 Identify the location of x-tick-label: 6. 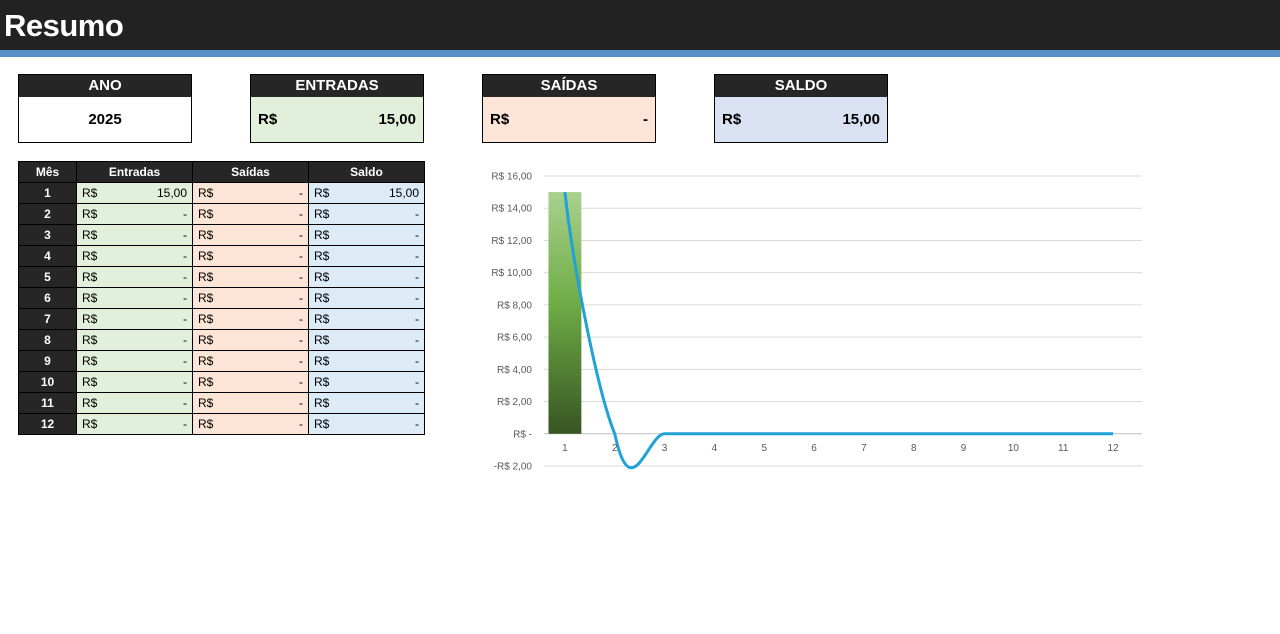
(814, 448).